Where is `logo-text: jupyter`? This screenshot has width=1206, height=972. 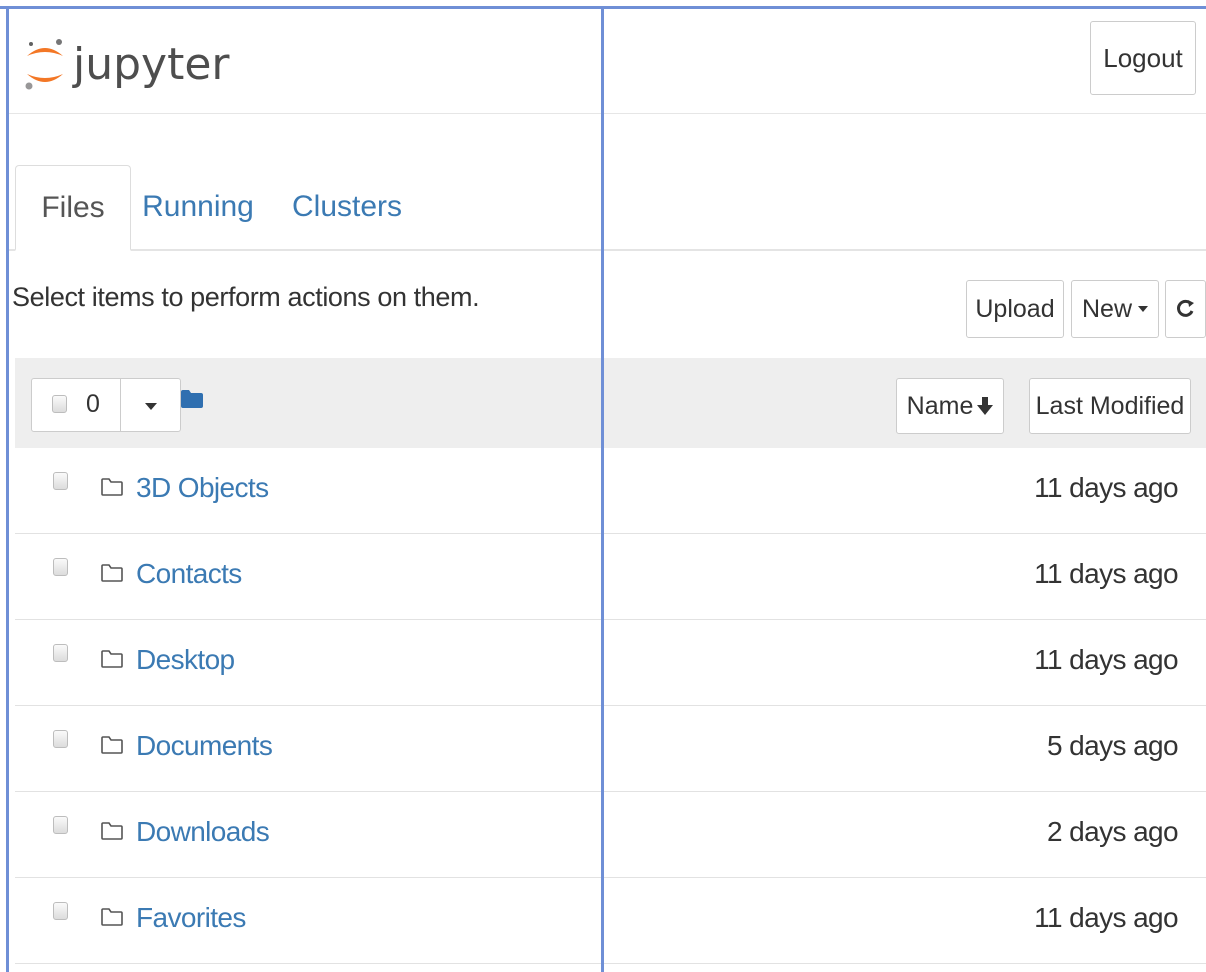 logo-text: jupyter is located at coordinates (151, 64).